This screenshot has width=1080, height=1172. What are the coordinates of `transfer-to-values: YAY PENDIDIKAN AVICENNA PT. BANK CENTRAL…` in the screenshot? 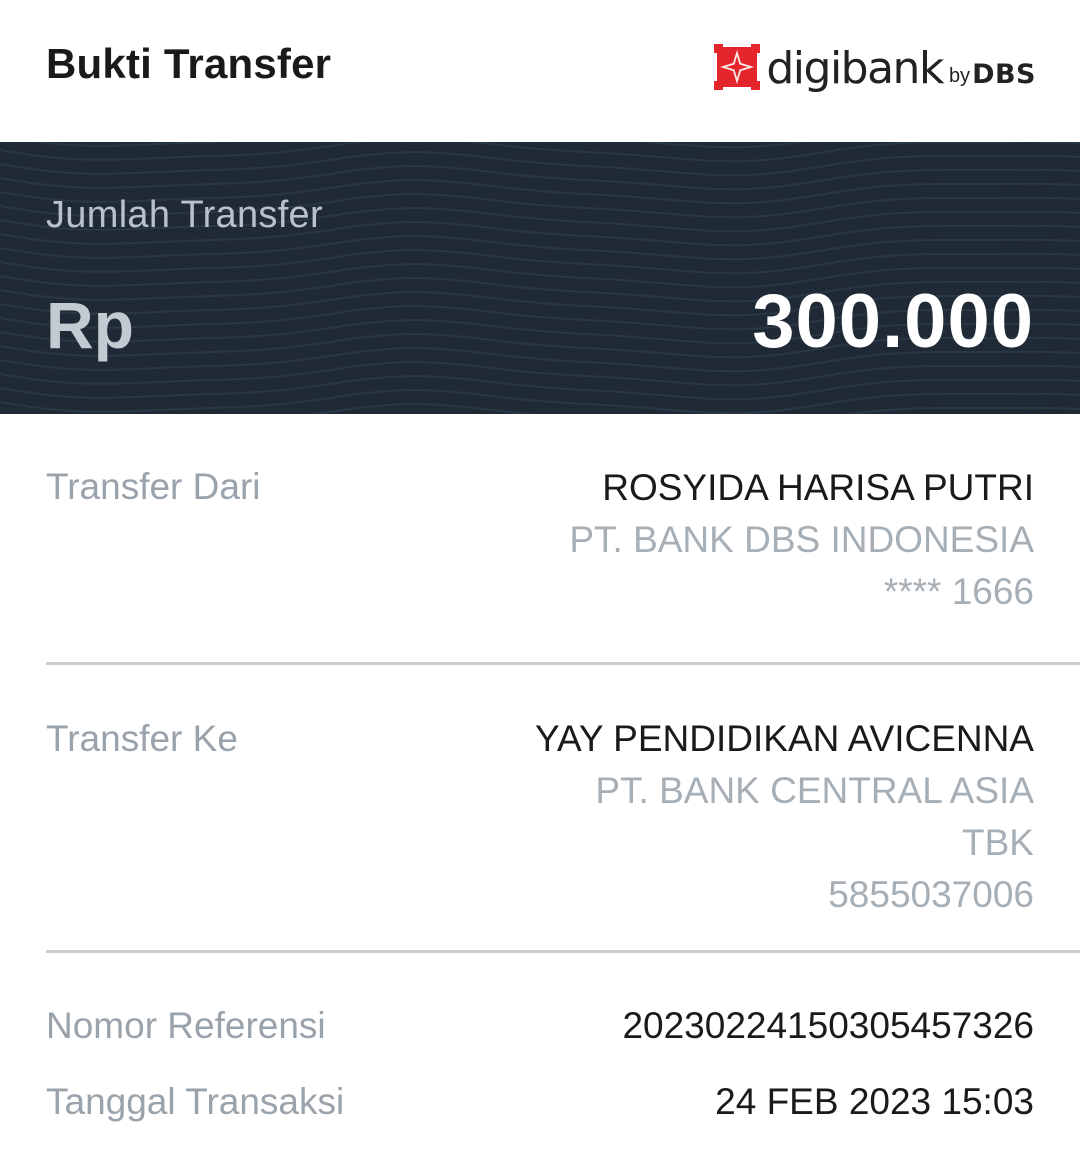 It's located at (734, 817).